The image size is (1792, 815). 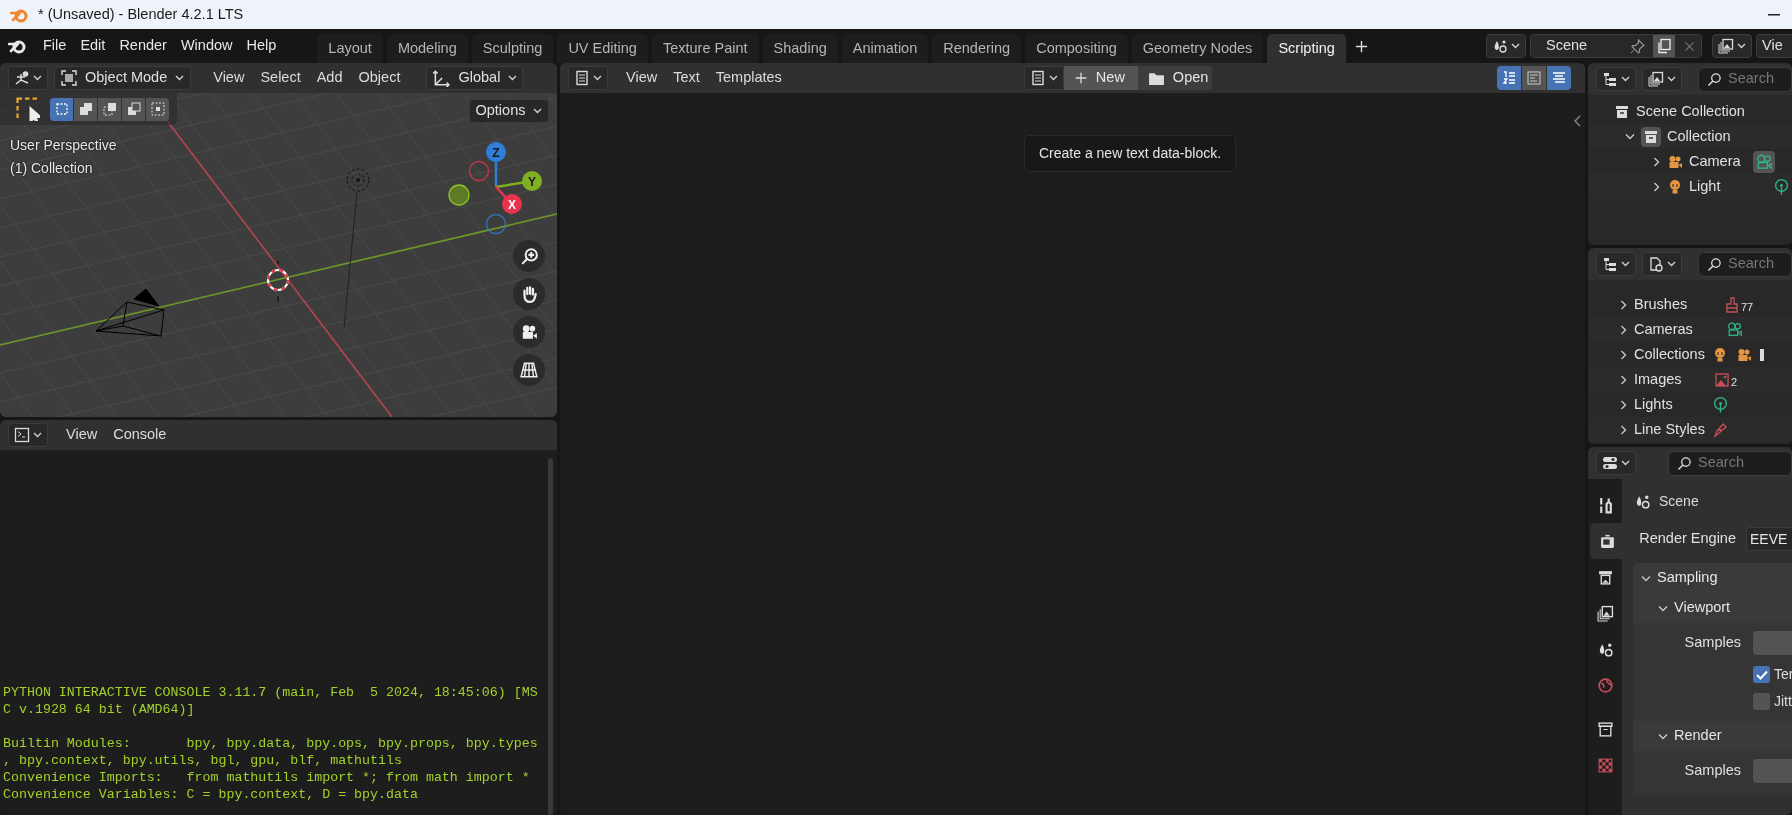 What do you see at coordinates (1689, 46) in the screenshot?
I see `close-icon` at bounding box center [1689, 46].